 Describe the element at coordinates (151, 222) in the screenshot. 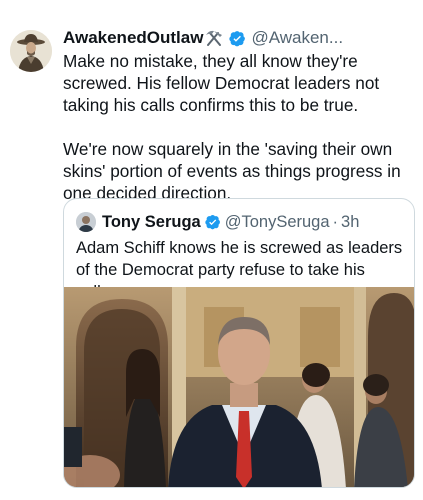

I see `quoted-author-name: Tony Seruga` at that location.